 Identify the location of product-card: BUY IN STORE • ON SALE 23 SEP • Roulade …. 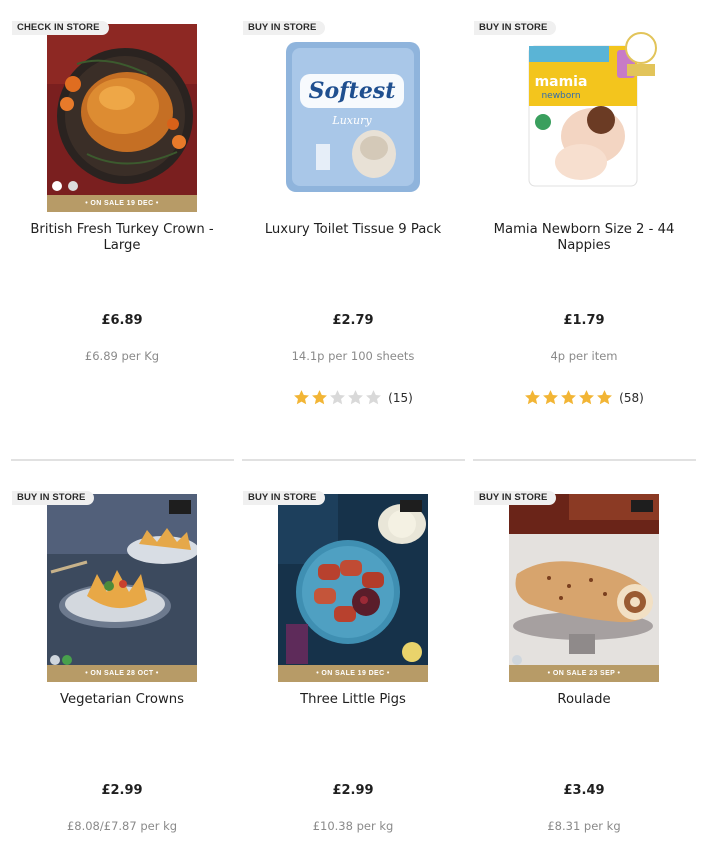
(584, 664).